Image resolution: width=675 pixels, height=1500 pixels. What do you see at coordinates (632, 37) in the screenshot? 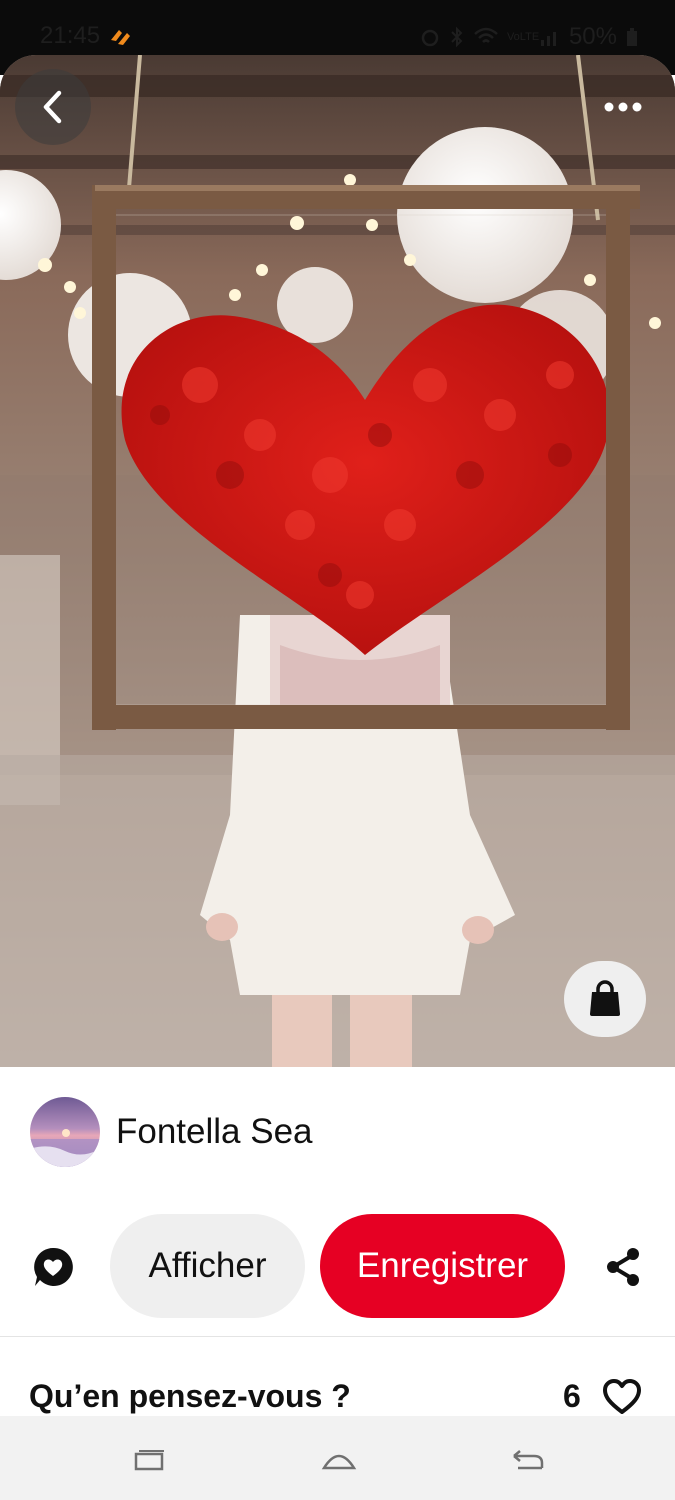
I see `battery-icon` at bounding box center [632, 37].